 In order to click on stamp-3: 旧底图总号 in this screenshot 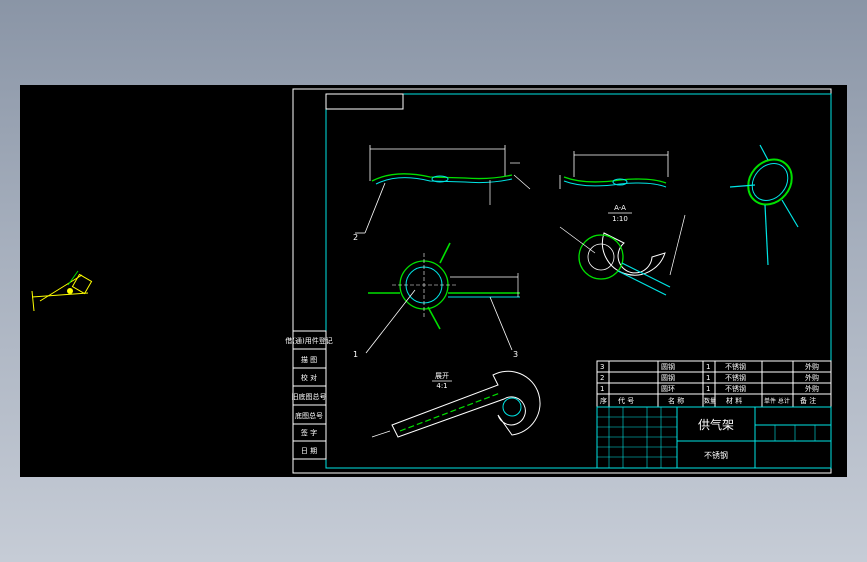, I will do `click(309, 396)`.